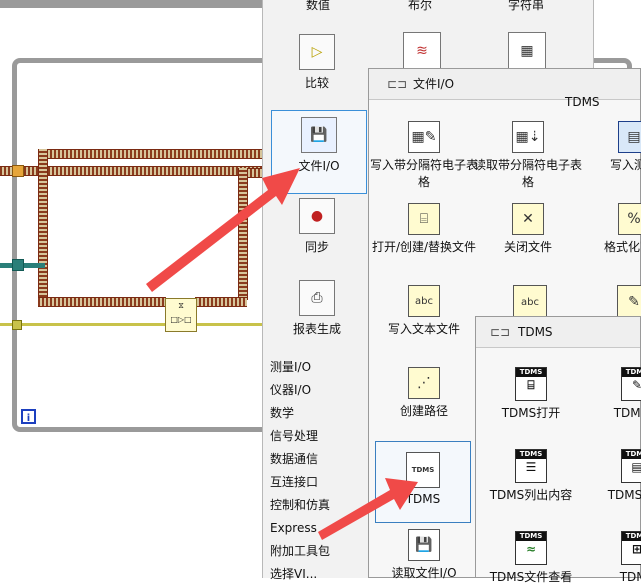 Image resolution: width=641 pixels, height=586 pixels. What do you see at coordinates (528, 219) in the screenshot?
I see `close-file-icon: ✕` at bounding box center [528, 219].